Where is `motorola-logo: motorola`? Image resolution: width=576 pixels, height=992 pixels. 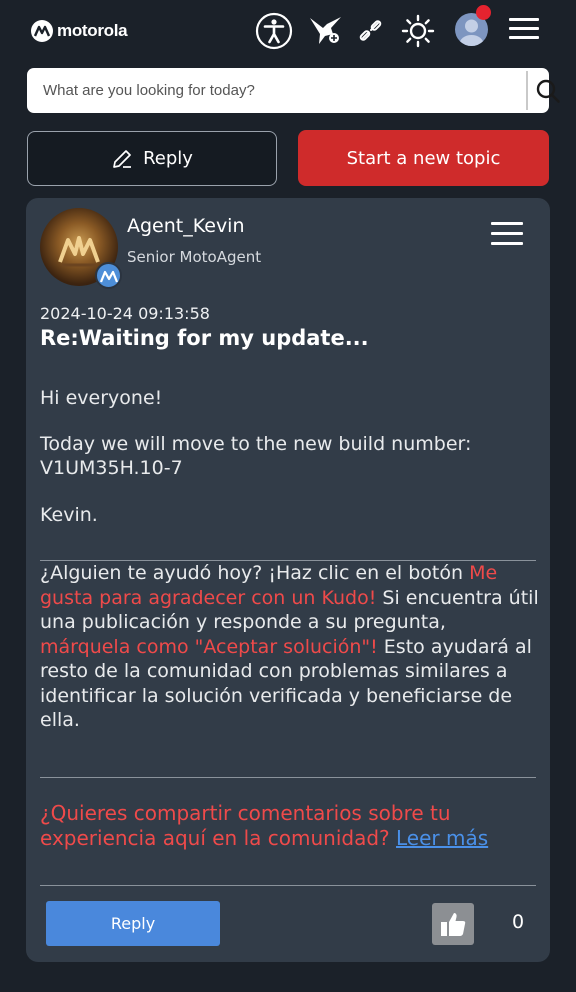 motorola-logo: motorola is located at coordinates (79, 31).